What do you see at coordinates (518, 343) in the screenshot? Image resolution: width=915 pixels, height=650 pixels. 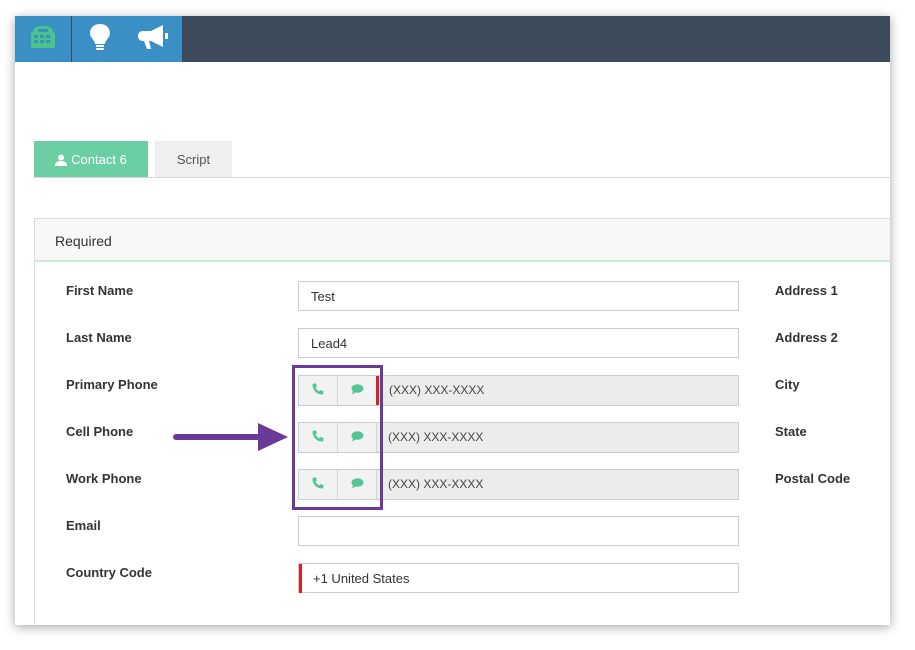 I see `last-name-input: Lead4` at bounding box center [518, 343].